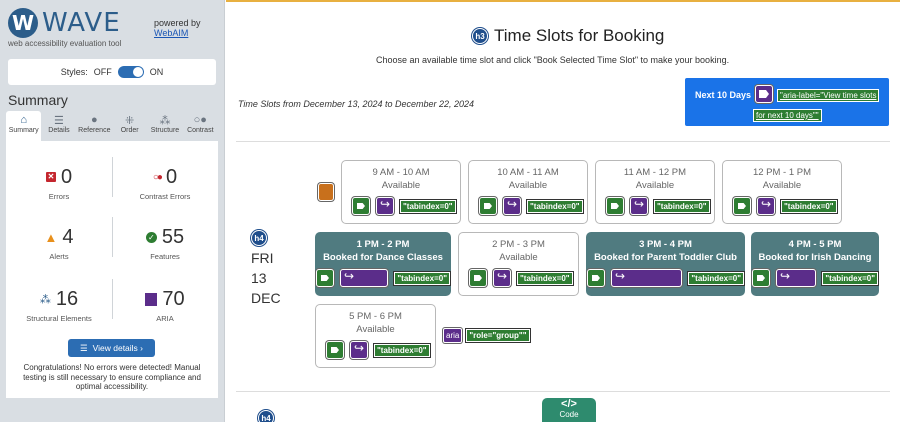 Image resolution: width=900 pixels, height=422 pixels. Describe the element at coordinates (518, 264) in the screenshot. I see `time-slot: 2 PM - 3 PM Available "tabindex=0"` at that location.